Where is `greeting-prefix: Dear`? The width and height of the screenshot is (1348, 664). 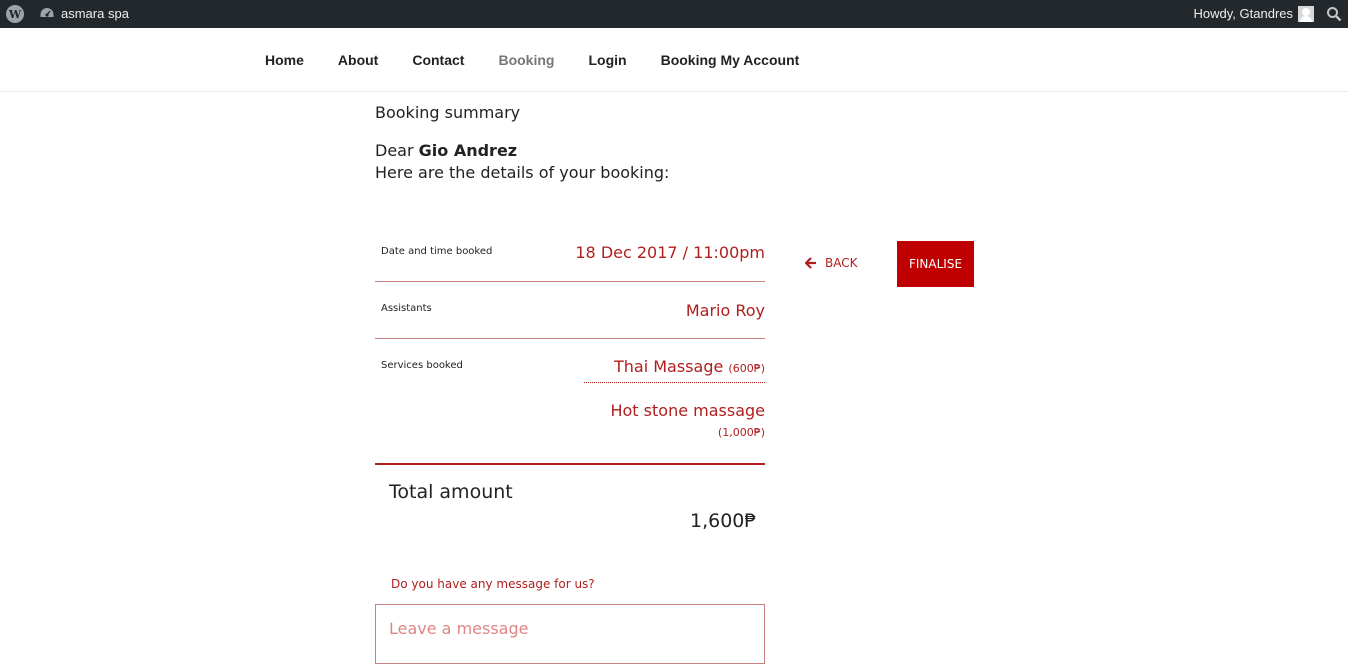 greeting-prefix: Dear is located at coordinates (394, 150).